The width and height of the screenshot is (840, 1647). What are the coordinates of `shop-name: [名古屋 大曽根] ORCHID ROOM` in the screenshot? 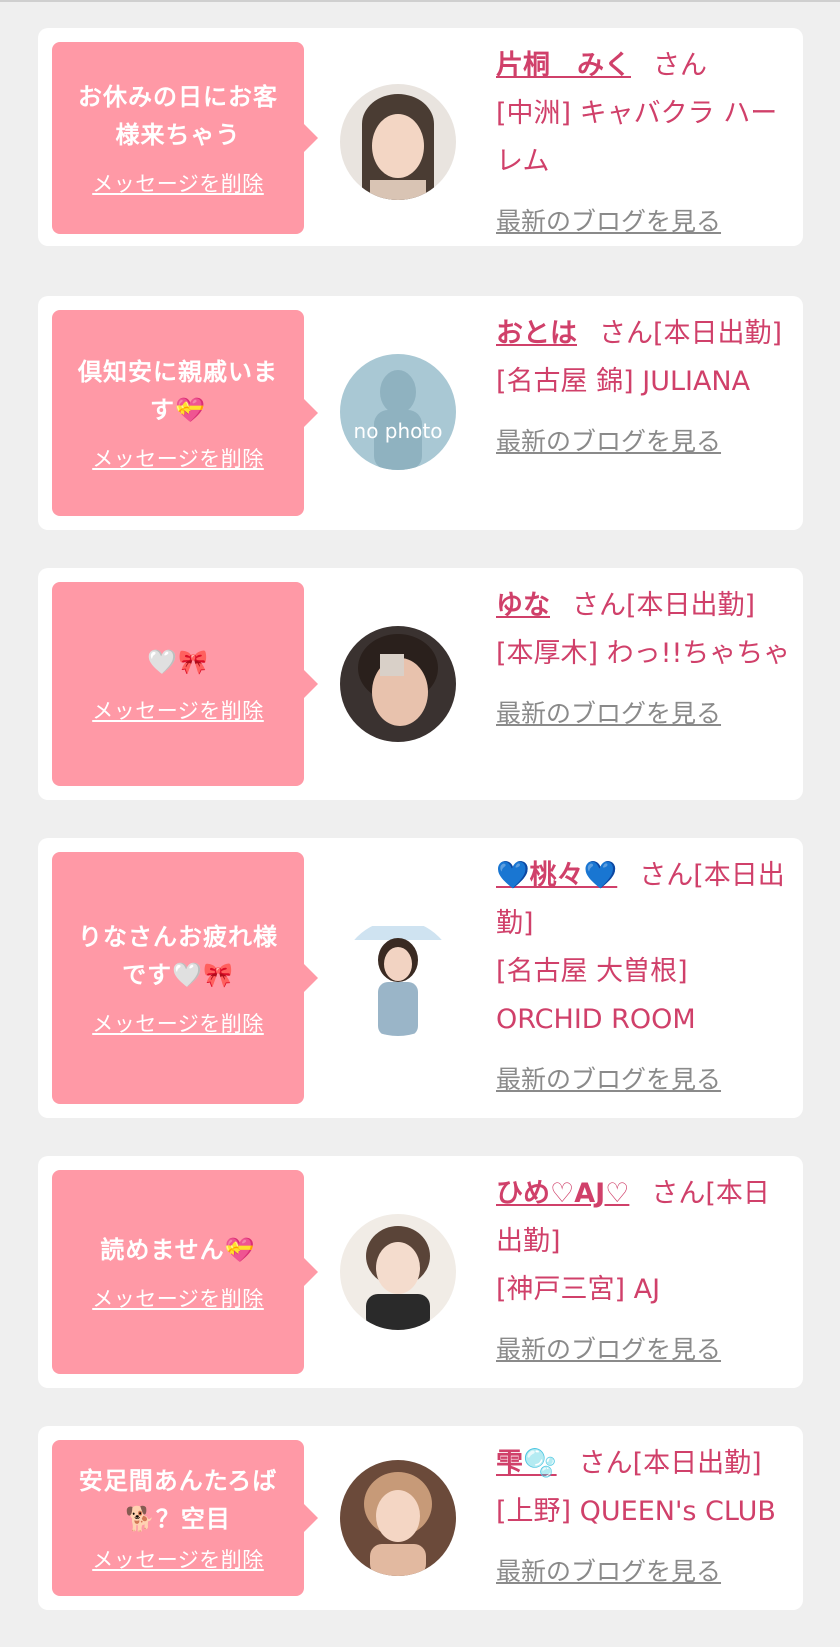 It's located at (596, 995).